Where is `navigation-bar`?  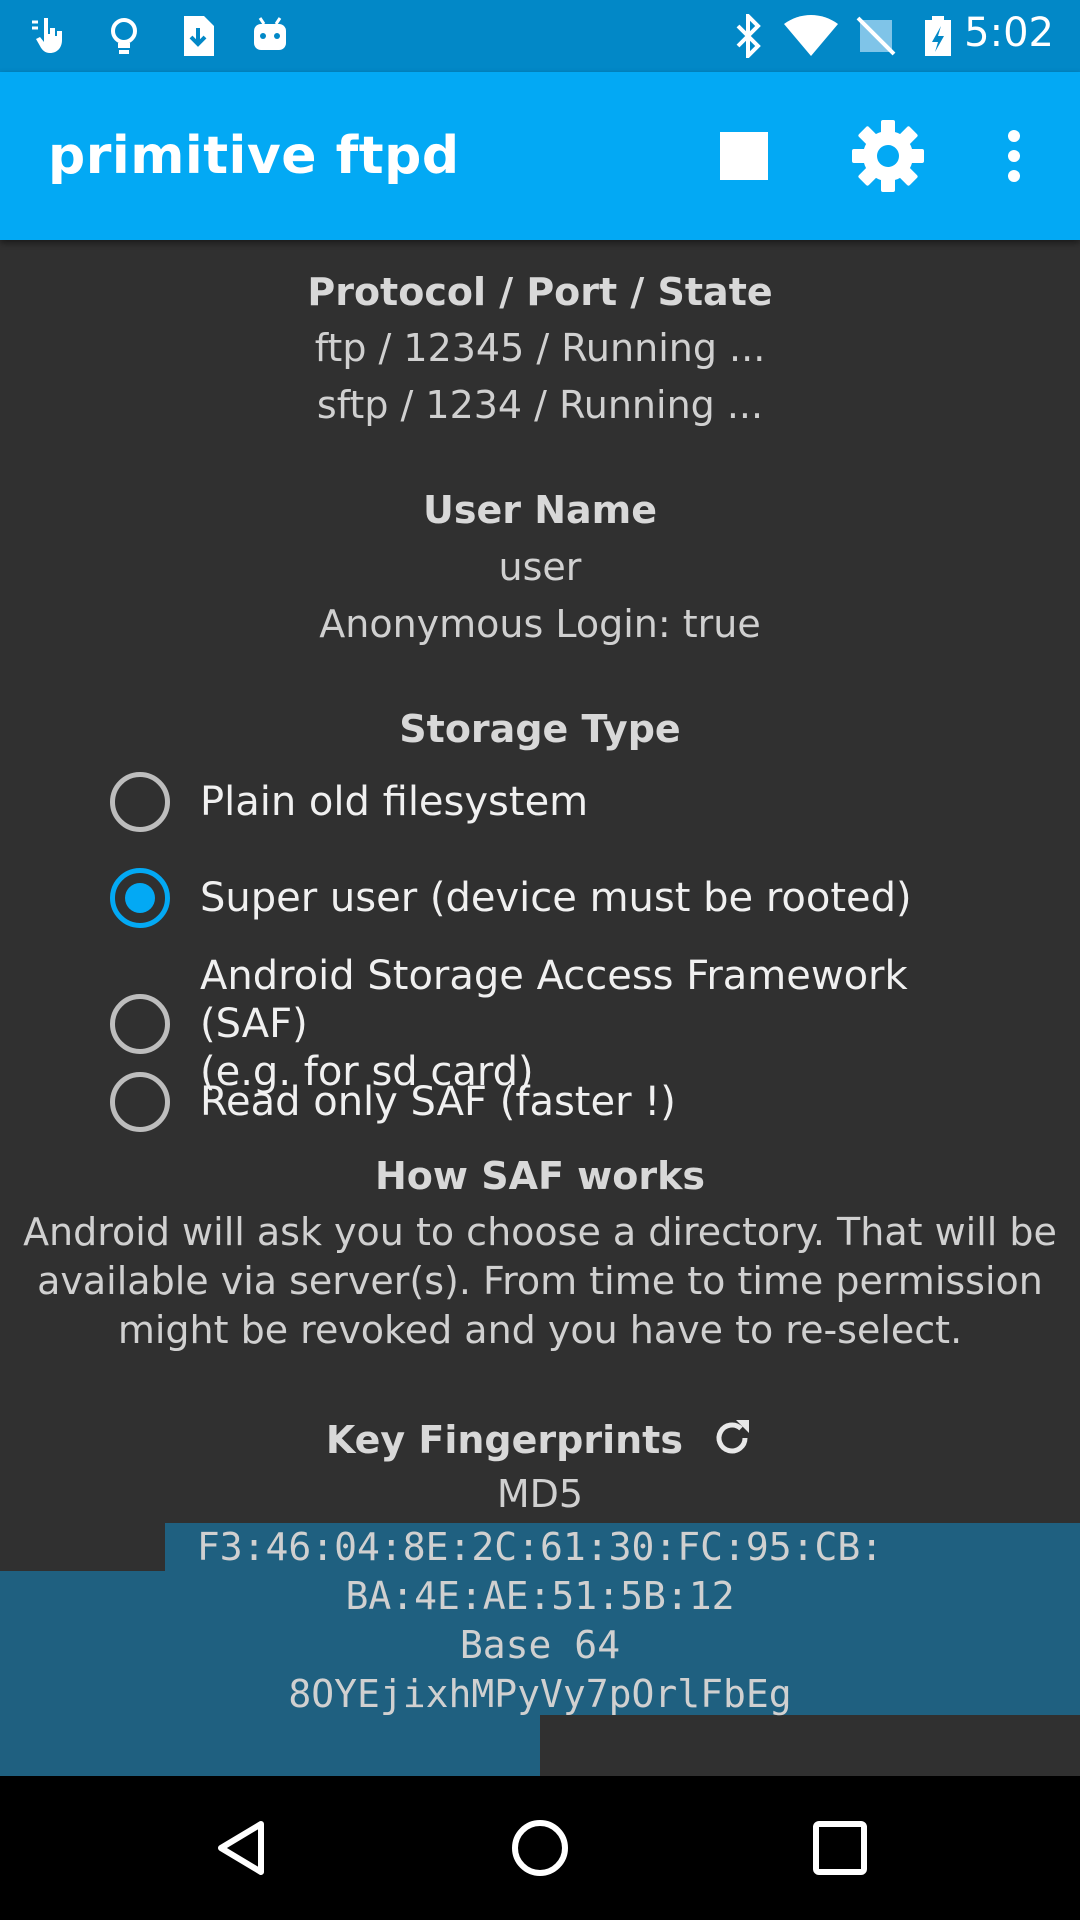 navigation-bar is located at coordinates (540, 1848).